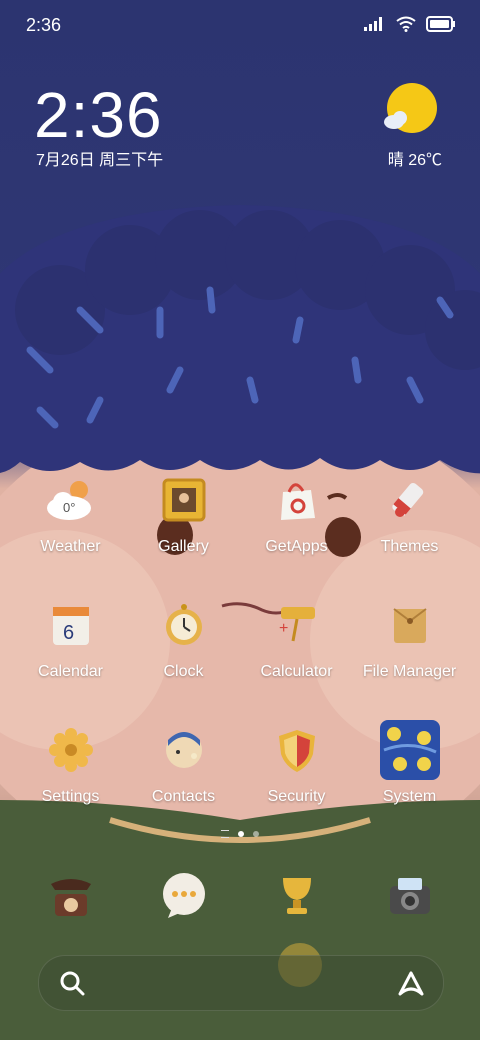 The height and width of the screenshot is (1040, 480). I want to click on search-bar, so click(241, 983).